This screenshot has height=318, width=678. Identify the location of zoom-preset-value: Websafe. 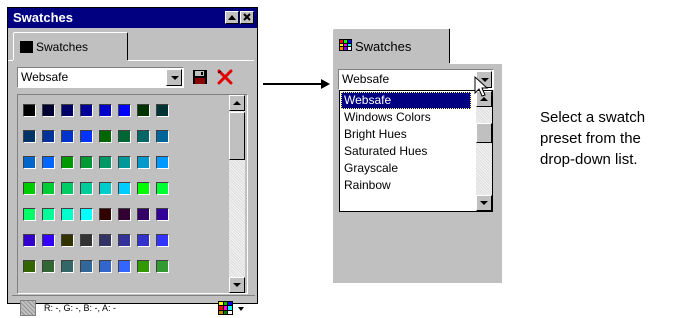
(366, 79).